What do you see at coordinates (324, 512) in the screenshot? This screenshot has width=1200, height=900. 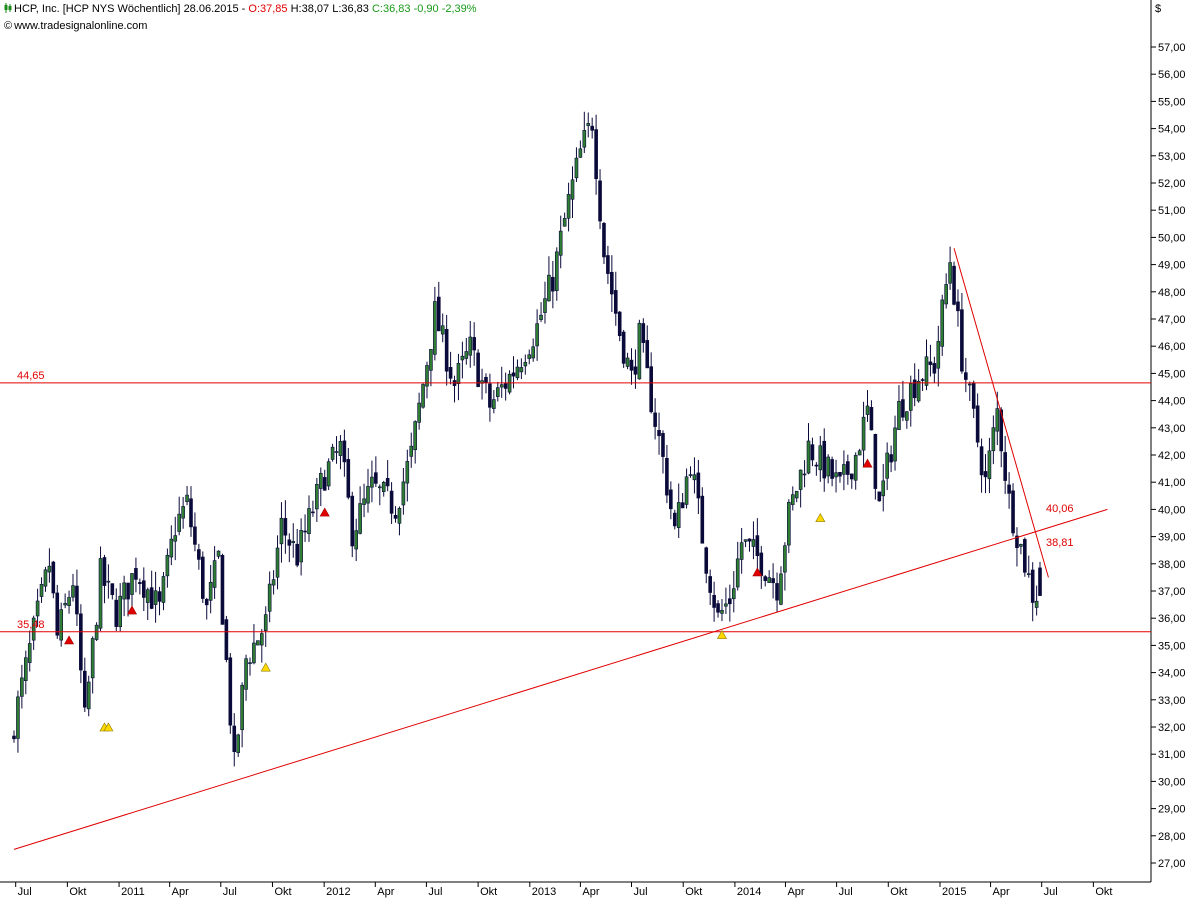 I see `signal-marker` at bounding box center [324, 512].